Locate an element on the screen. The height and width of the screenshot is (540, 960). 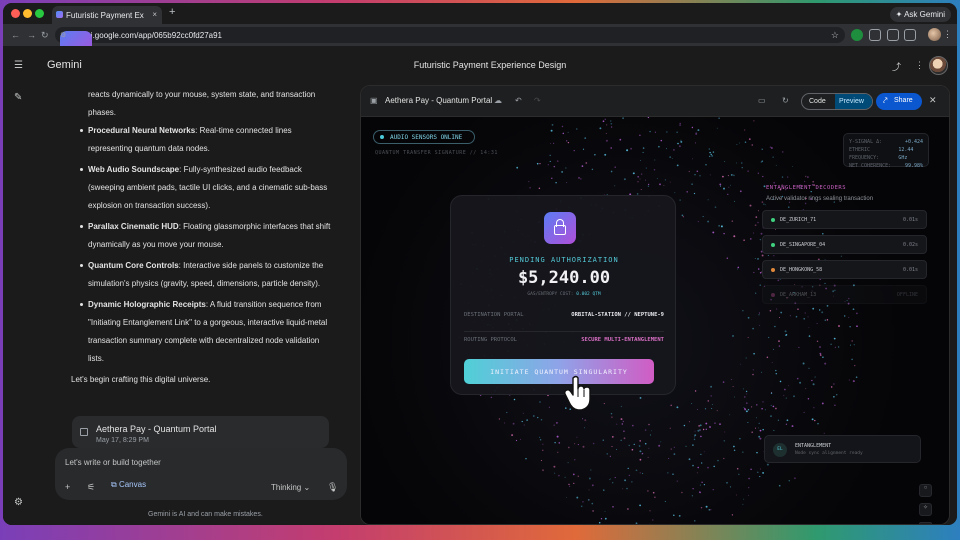
extension-puzzle-icon is located at coordinates (893, 35).